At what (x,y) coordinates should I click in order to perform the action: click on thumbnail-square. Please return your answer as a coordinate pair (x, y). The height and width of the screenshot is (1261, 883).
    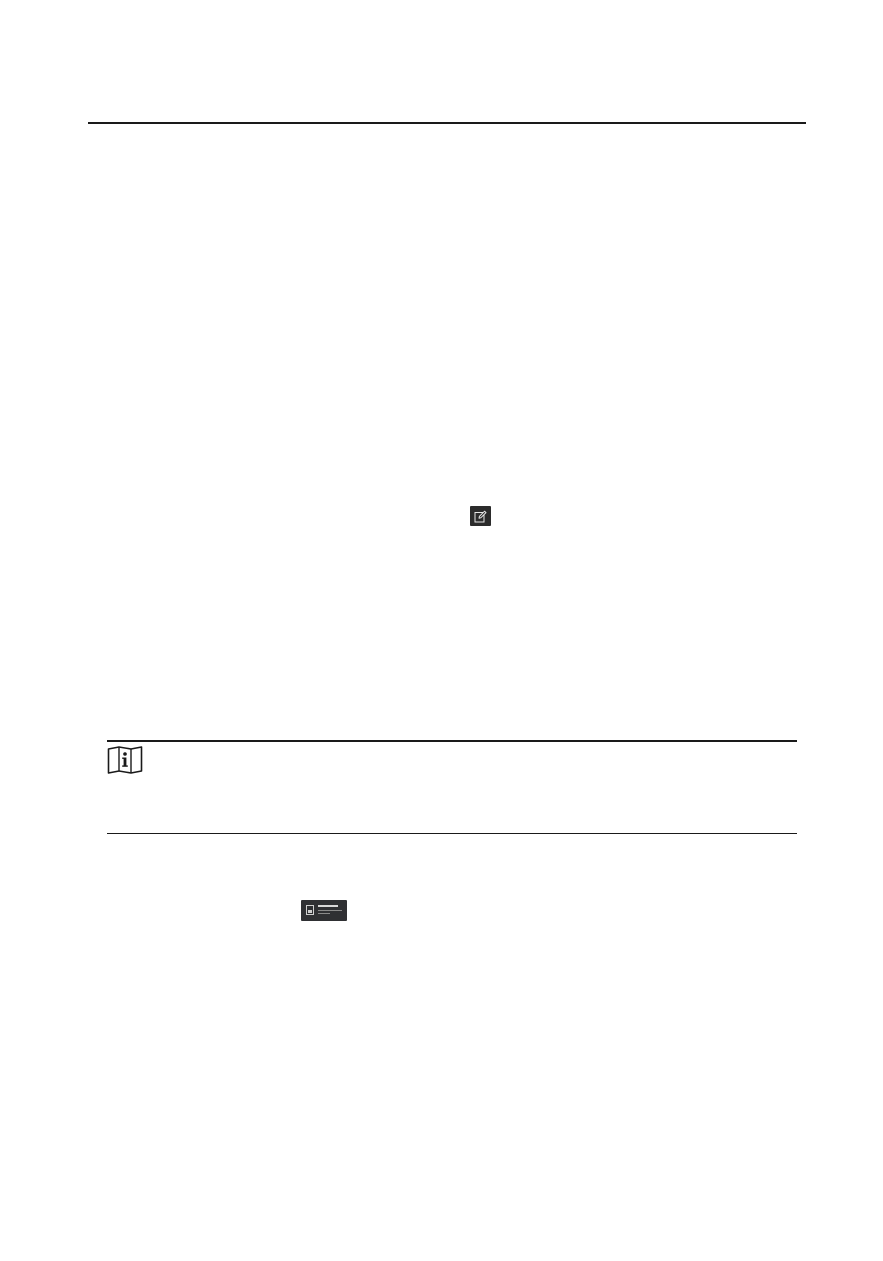
    Looking at the image, I should click on (310, 910).